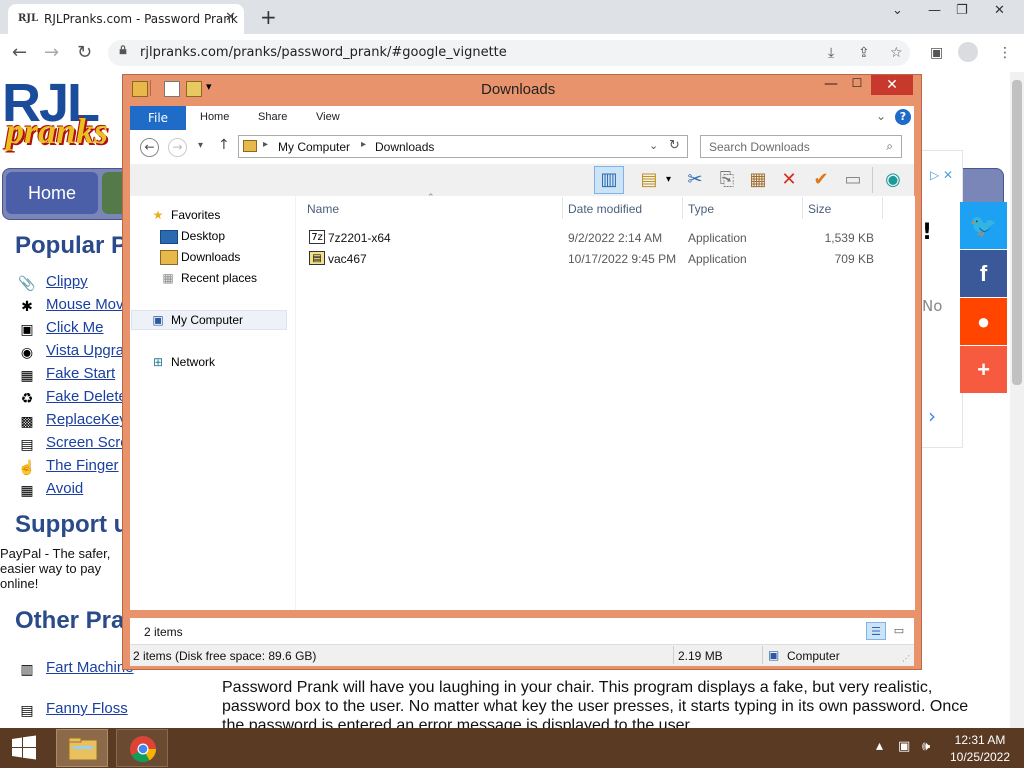 This screenshot has width=1024, height=771. What do you see at coordinates (789, 180) in the screenshot?
I see `delete-icon: ✕` at bounding box center [789, 180].